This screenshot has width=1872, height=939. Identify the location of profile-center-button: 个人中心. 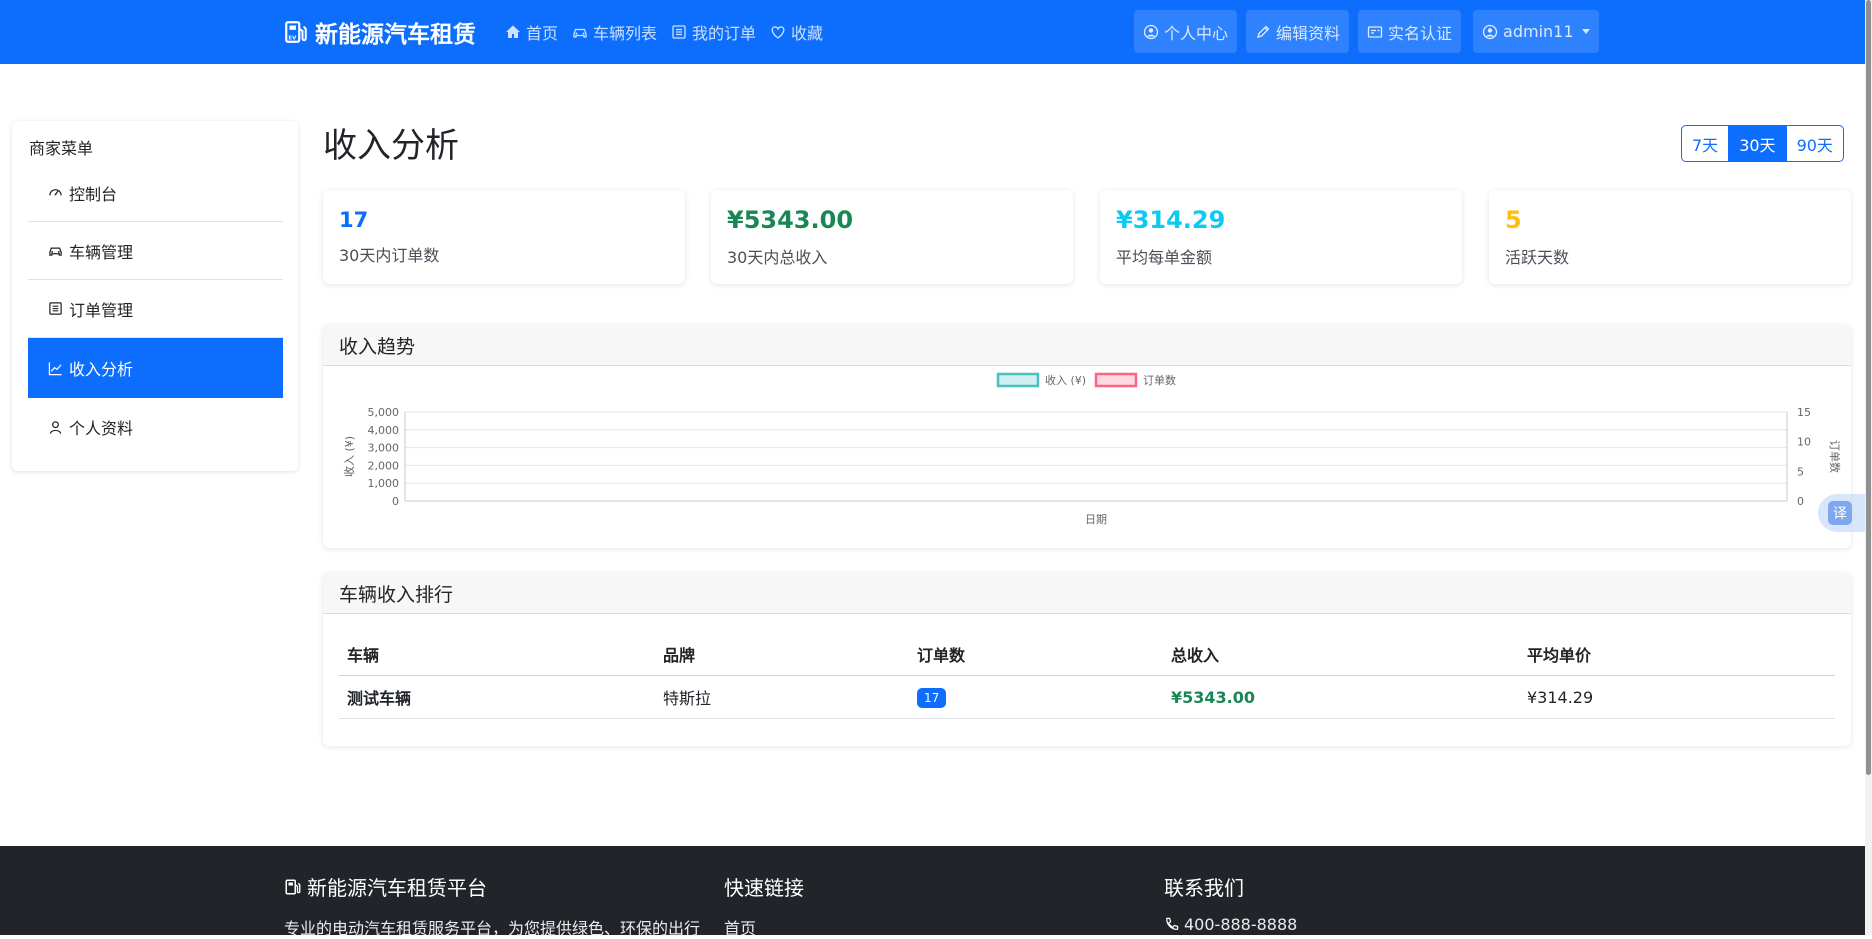
(1186, 31).